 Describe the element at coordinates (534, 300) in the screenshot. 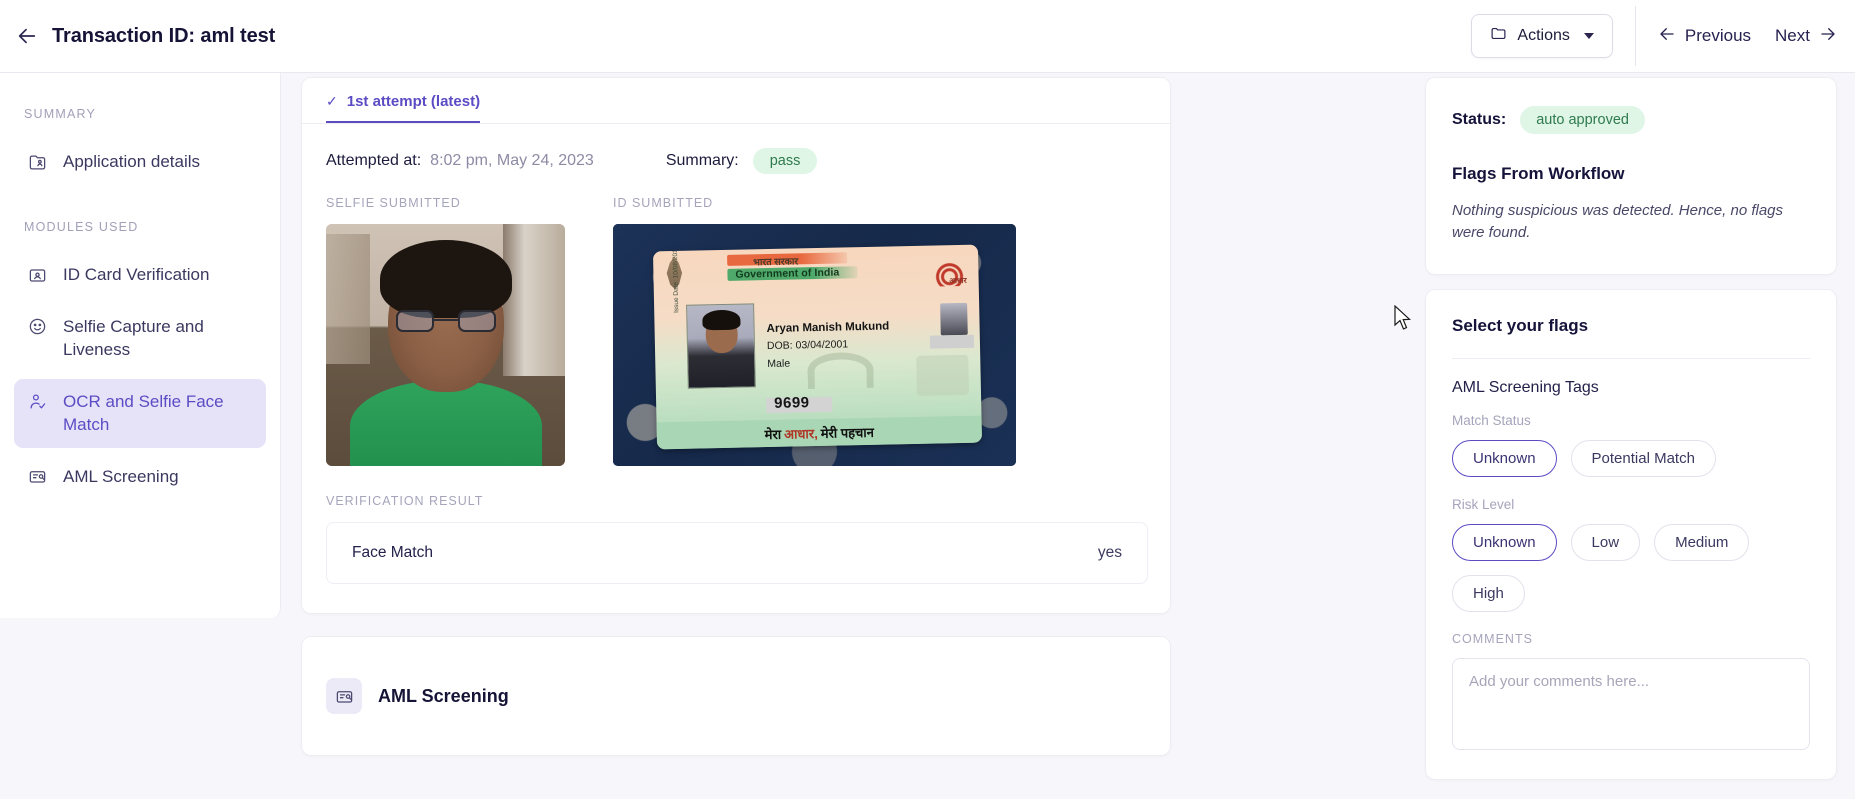

I see `selfie-door-right` at that location.